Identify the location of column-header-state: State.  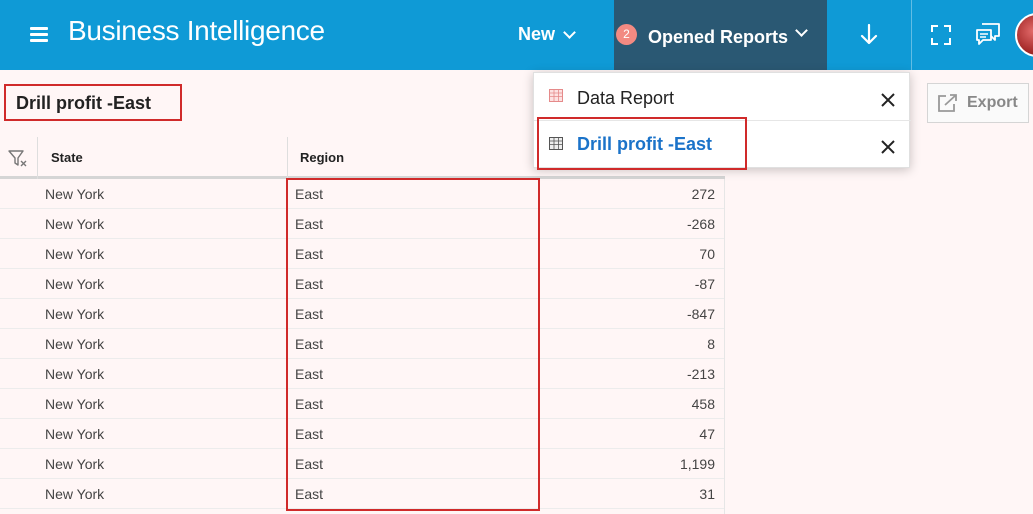
(67, 158).